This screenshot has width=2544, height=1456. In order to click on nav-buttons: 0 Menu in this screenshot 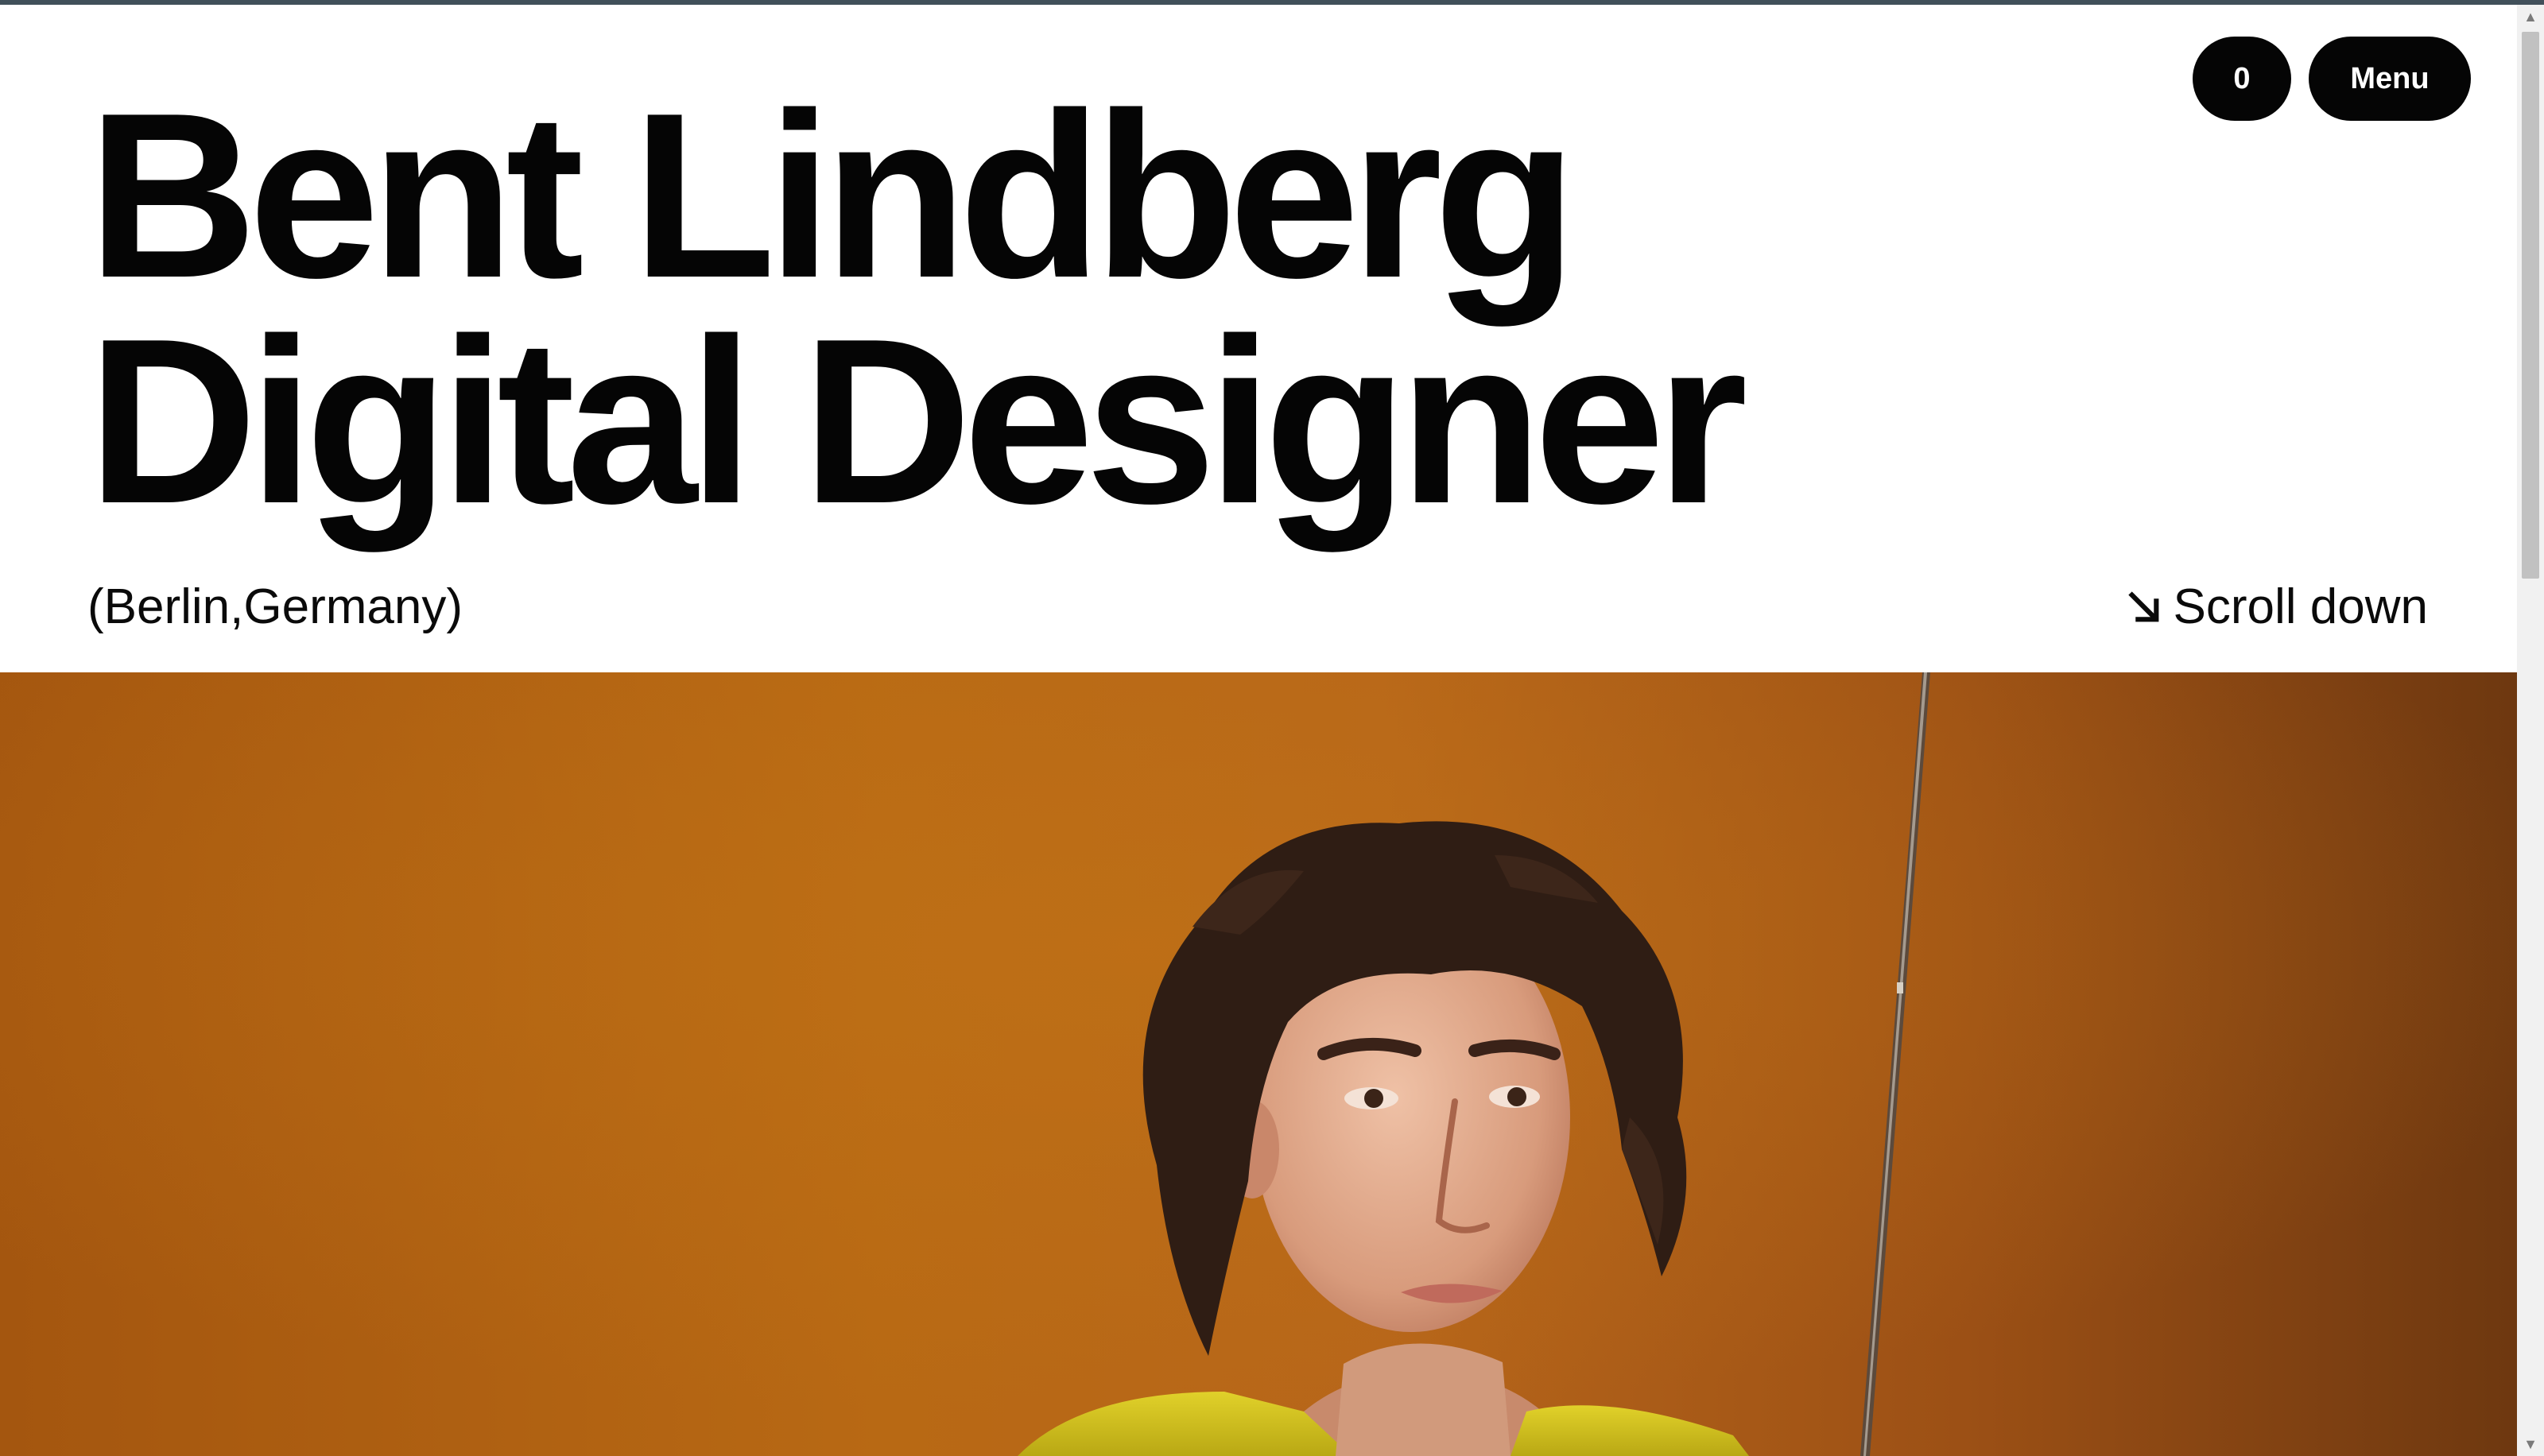, I will do `click(2332, 79)`.